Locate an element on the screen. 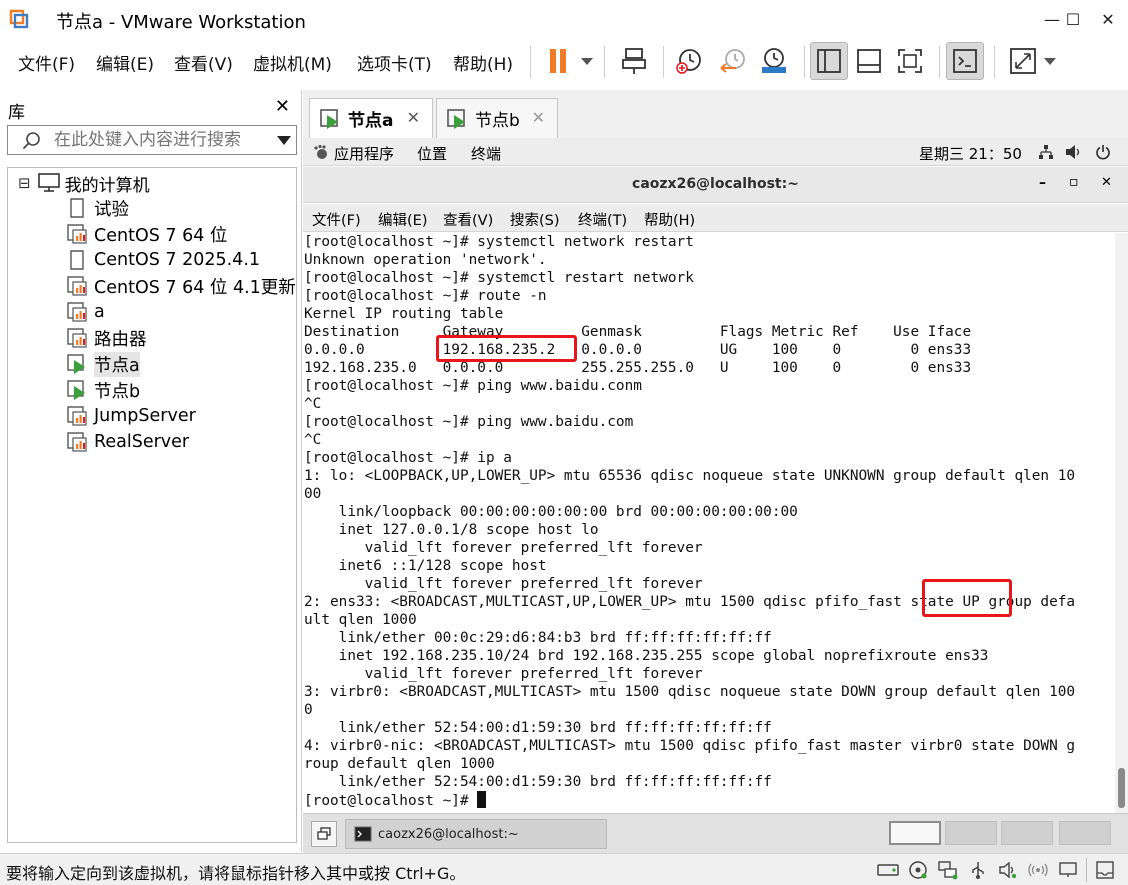 Image resolution: width=1128 pixels, height=885 pixels. tree-item-vm: CentOS 7 64 位 4.1更新 is located at coordinates (181, 286).